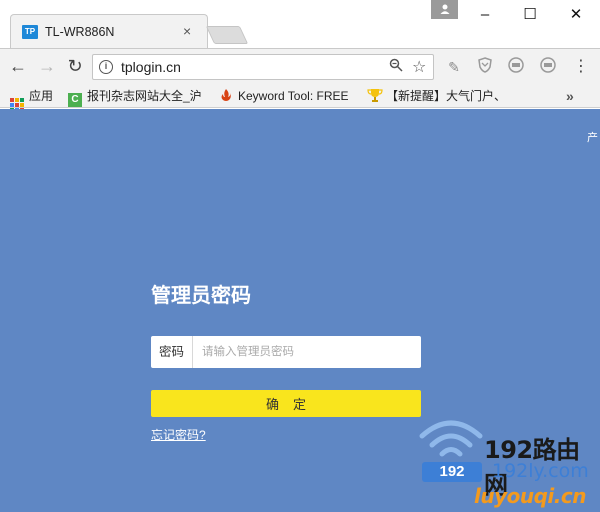 The image size is (600, 512). What do you see at coordinates (419, 67) in the screenshot?
I see `bookmark-star-icon: ☆` at bounding box center [419, 67].